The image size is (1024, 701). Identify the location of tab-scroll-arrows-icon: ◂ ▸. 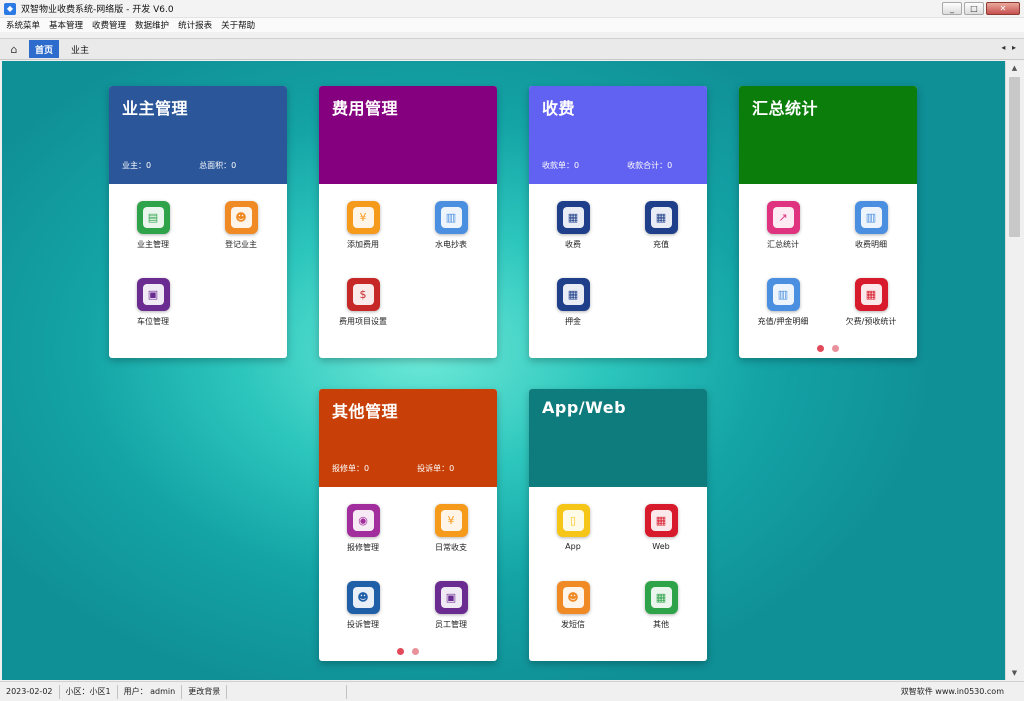
(1009, 47).